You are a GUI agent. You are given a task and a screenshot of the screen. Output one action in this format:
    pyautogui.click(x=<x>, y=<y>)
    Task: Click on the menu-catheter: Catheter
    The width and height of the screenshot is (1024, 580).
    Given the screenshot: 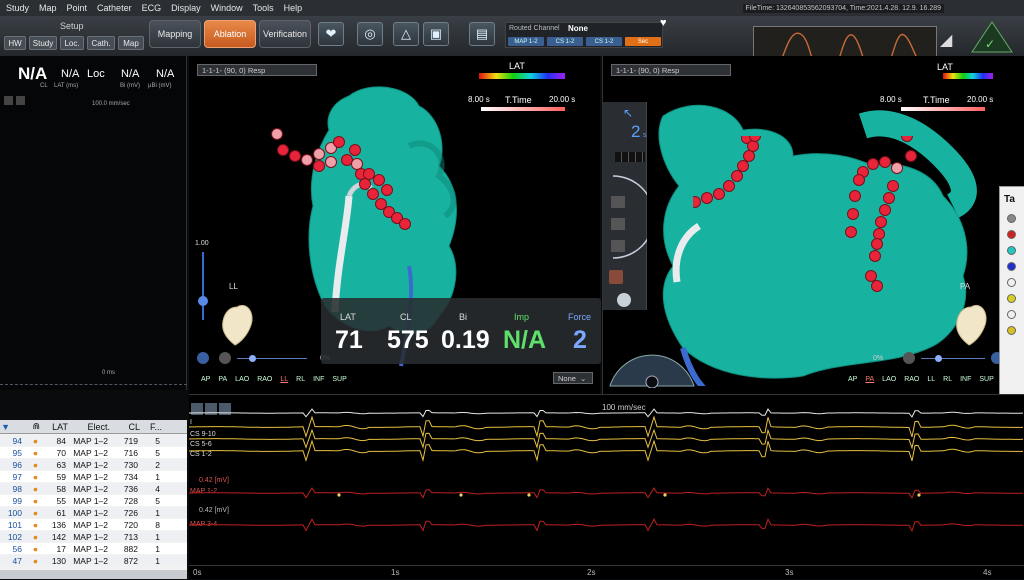 What is the action you would take?
    pyautogui.click(x=114, y=8)
    